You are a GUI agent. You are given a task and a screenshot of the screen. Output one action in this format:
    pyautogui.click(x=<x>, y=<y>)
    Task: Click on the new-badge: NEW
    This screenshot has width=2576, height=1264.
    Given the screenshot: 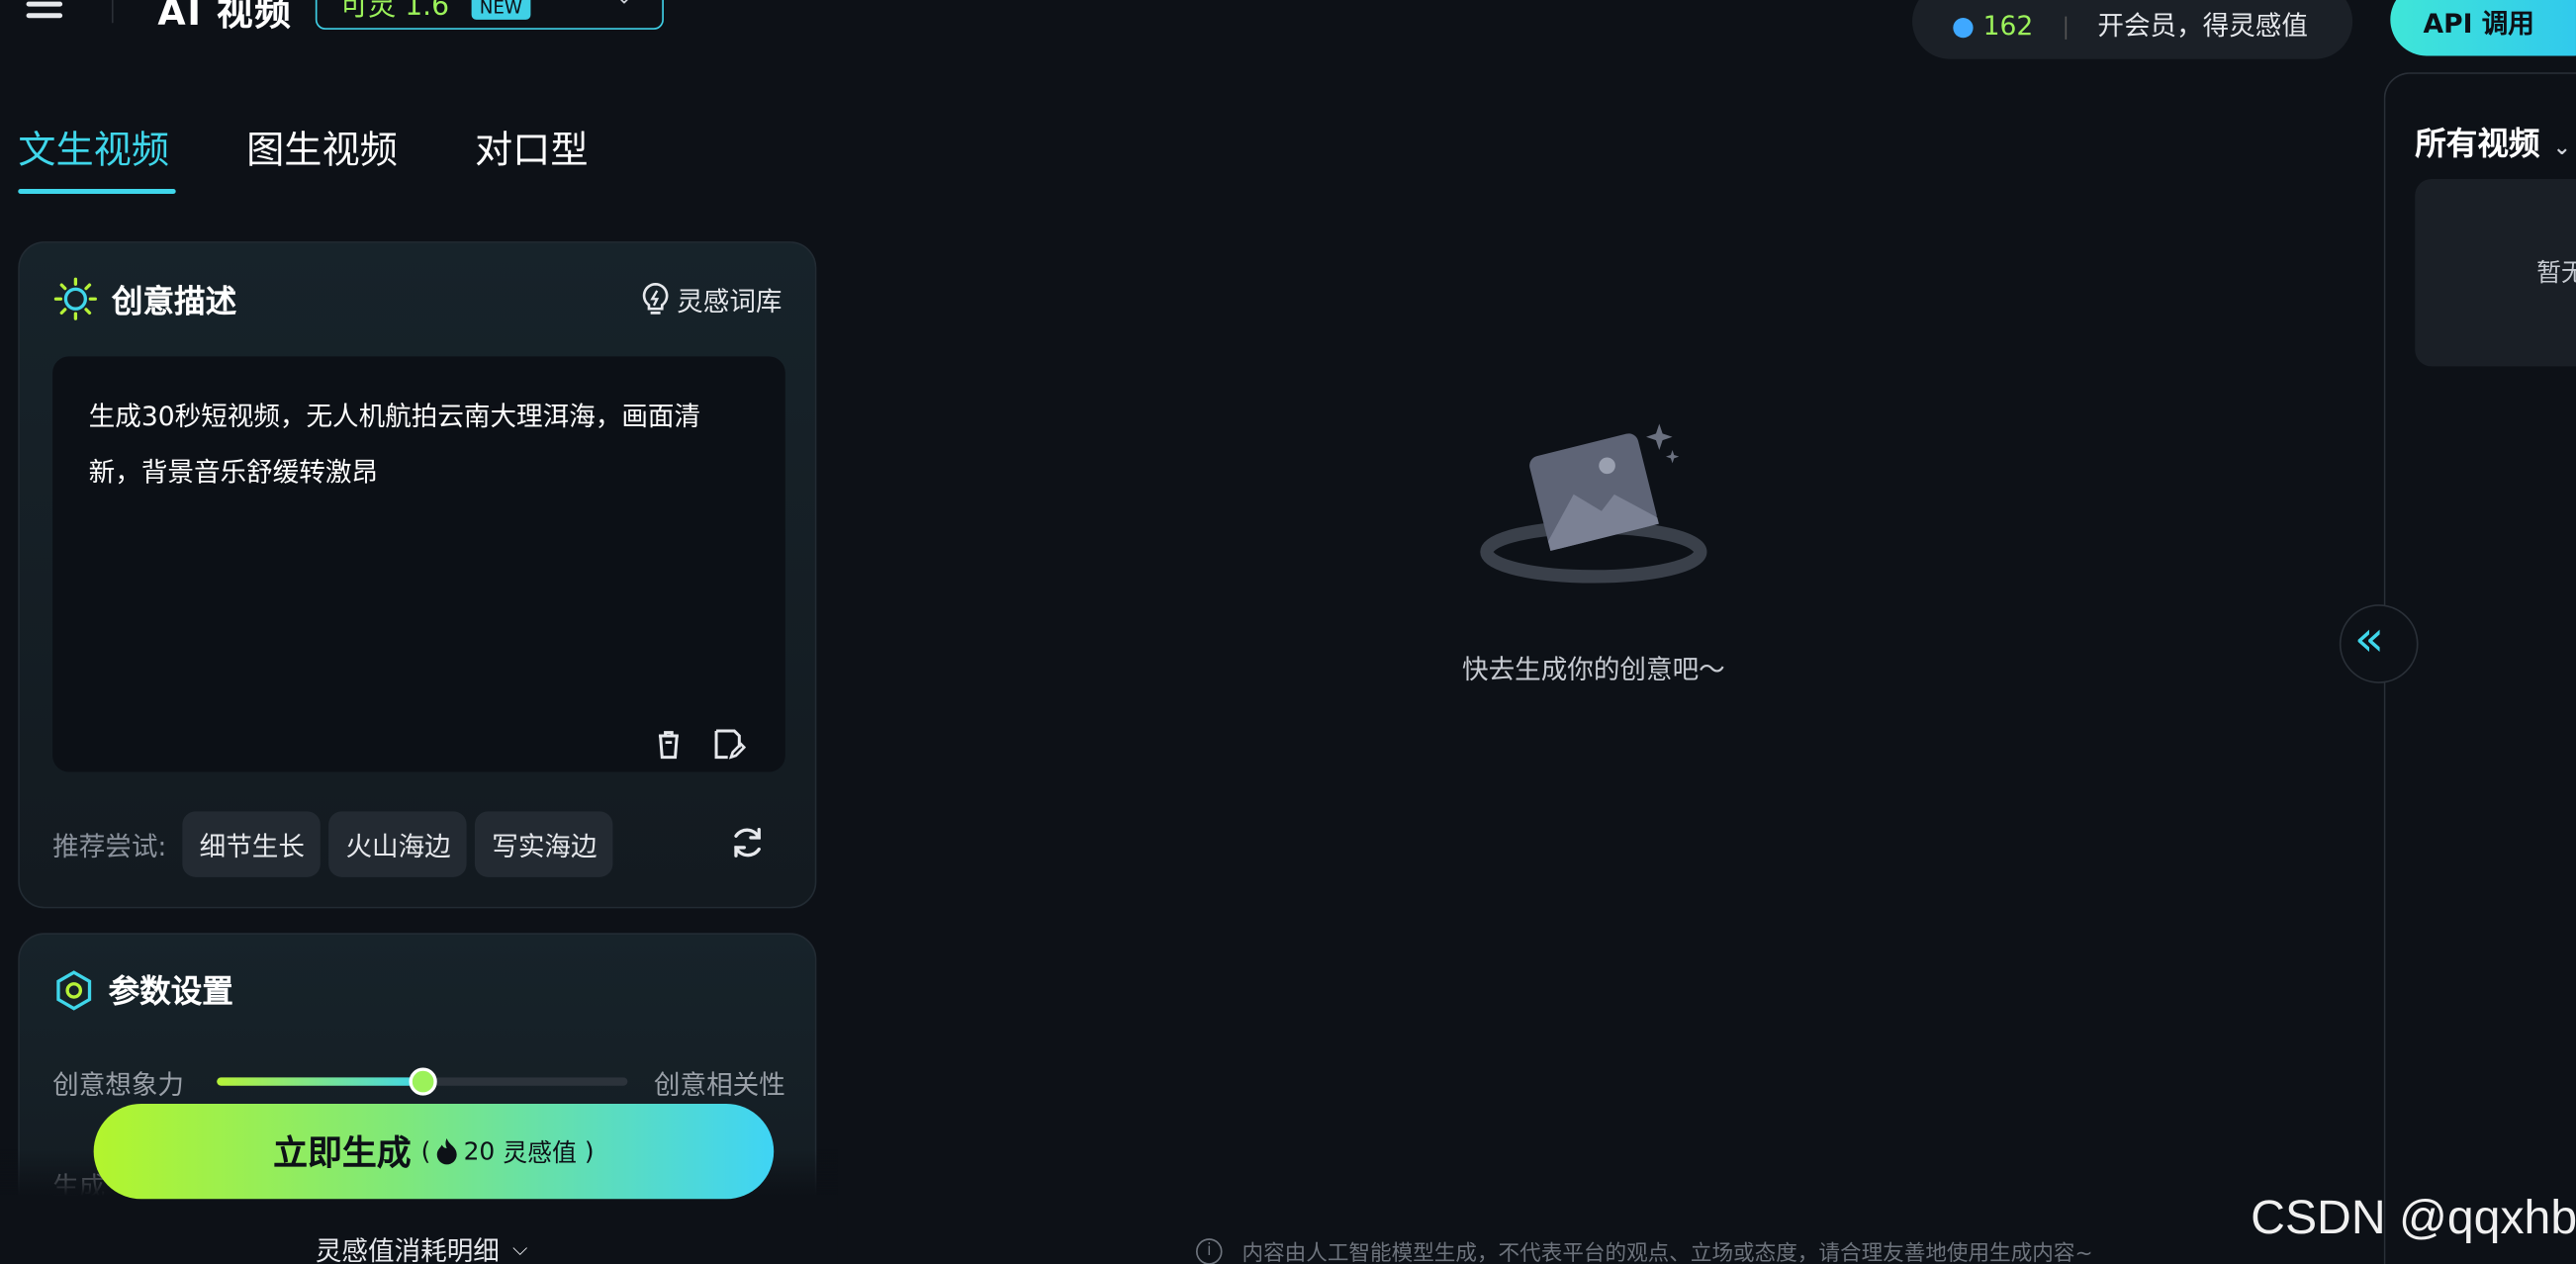 What is the action you would take?
    pyautogui.click(x=501, y=10)
    